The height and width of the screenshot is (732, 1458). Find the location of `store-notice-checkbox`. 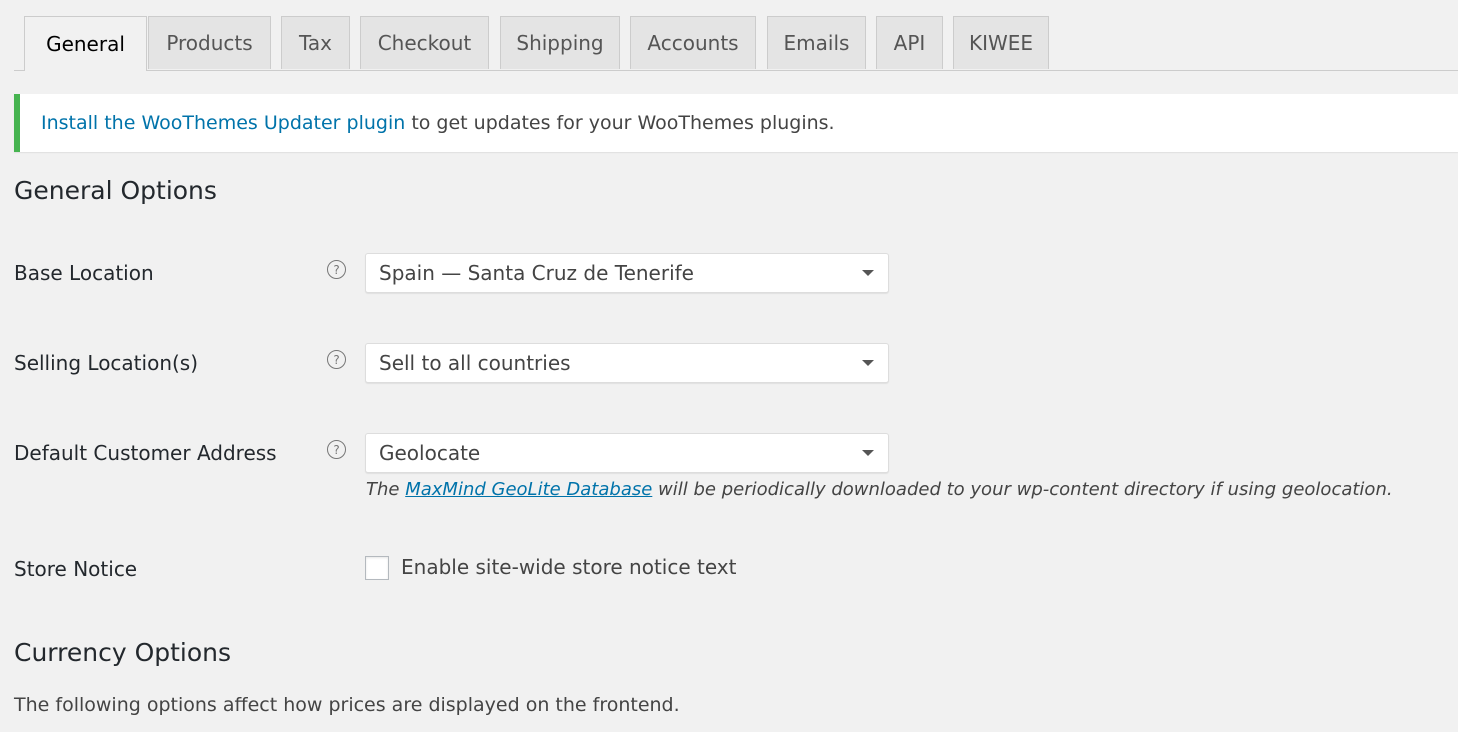

store-notice-checkbox is located at coordinates (377, 568).